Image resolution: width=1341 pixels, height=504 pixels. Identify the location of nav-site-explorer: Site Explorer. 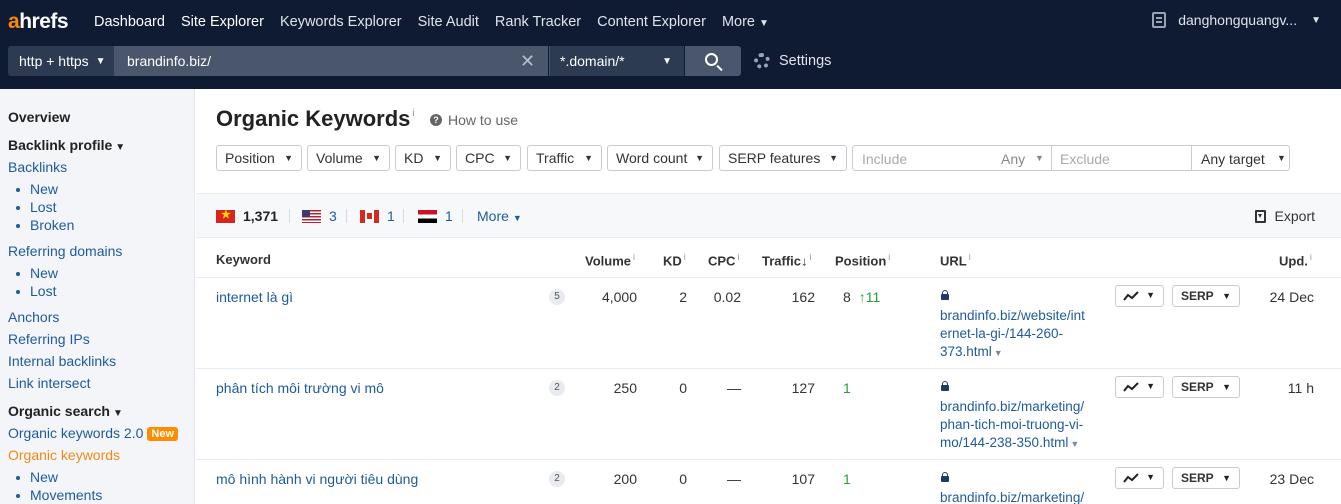
(222, 22).